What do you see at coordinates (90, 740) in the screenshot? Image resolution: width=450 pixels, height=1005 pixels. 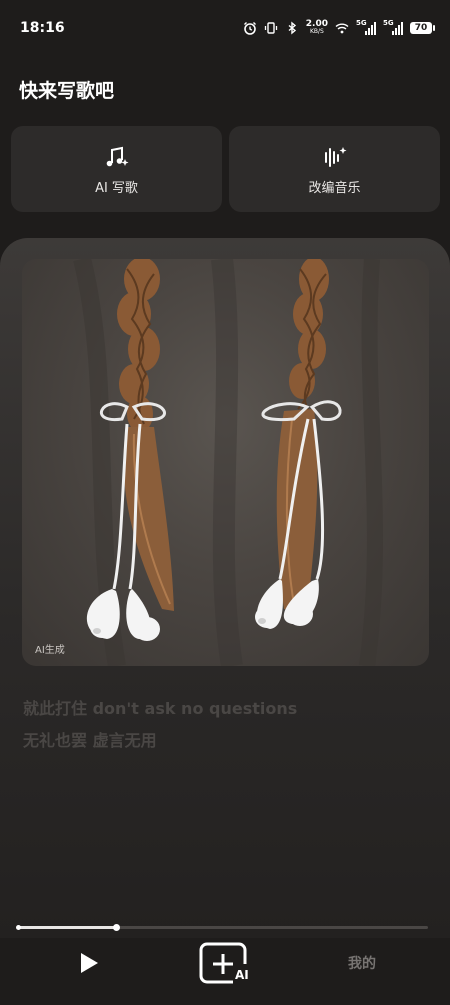 I see `lyric-line: 无礼也罢 虚言无用` at bounding box center [90, 740].